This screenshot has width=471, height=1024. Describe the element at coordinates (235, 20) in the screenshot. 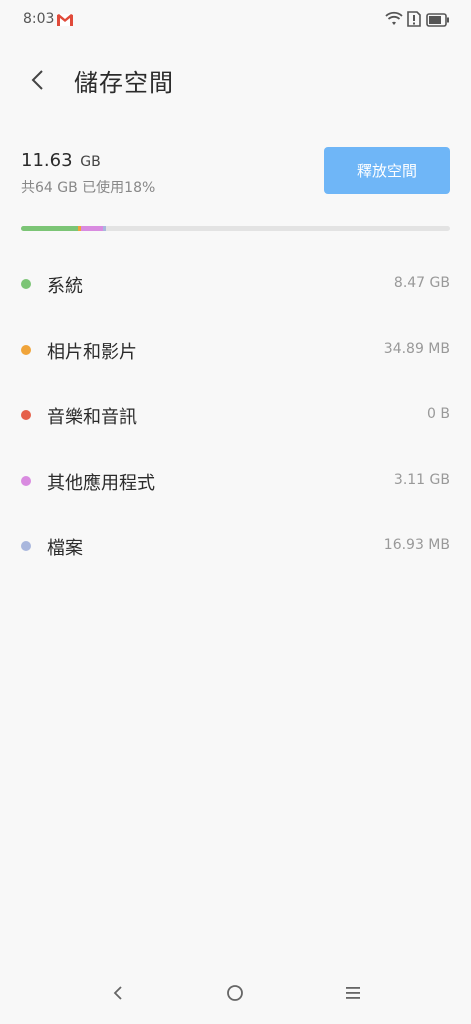

I see `status-bar: 8:03` at that location.